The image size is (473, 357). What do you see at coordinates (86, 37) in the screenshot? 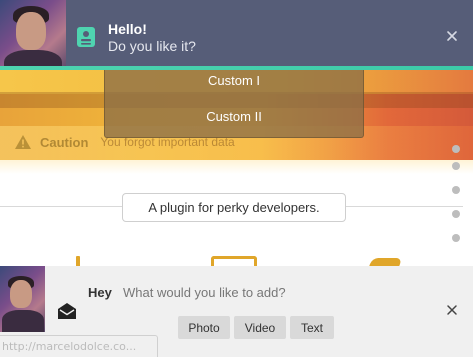
I see `contact-card-icon` at bounding box center [86, 37].